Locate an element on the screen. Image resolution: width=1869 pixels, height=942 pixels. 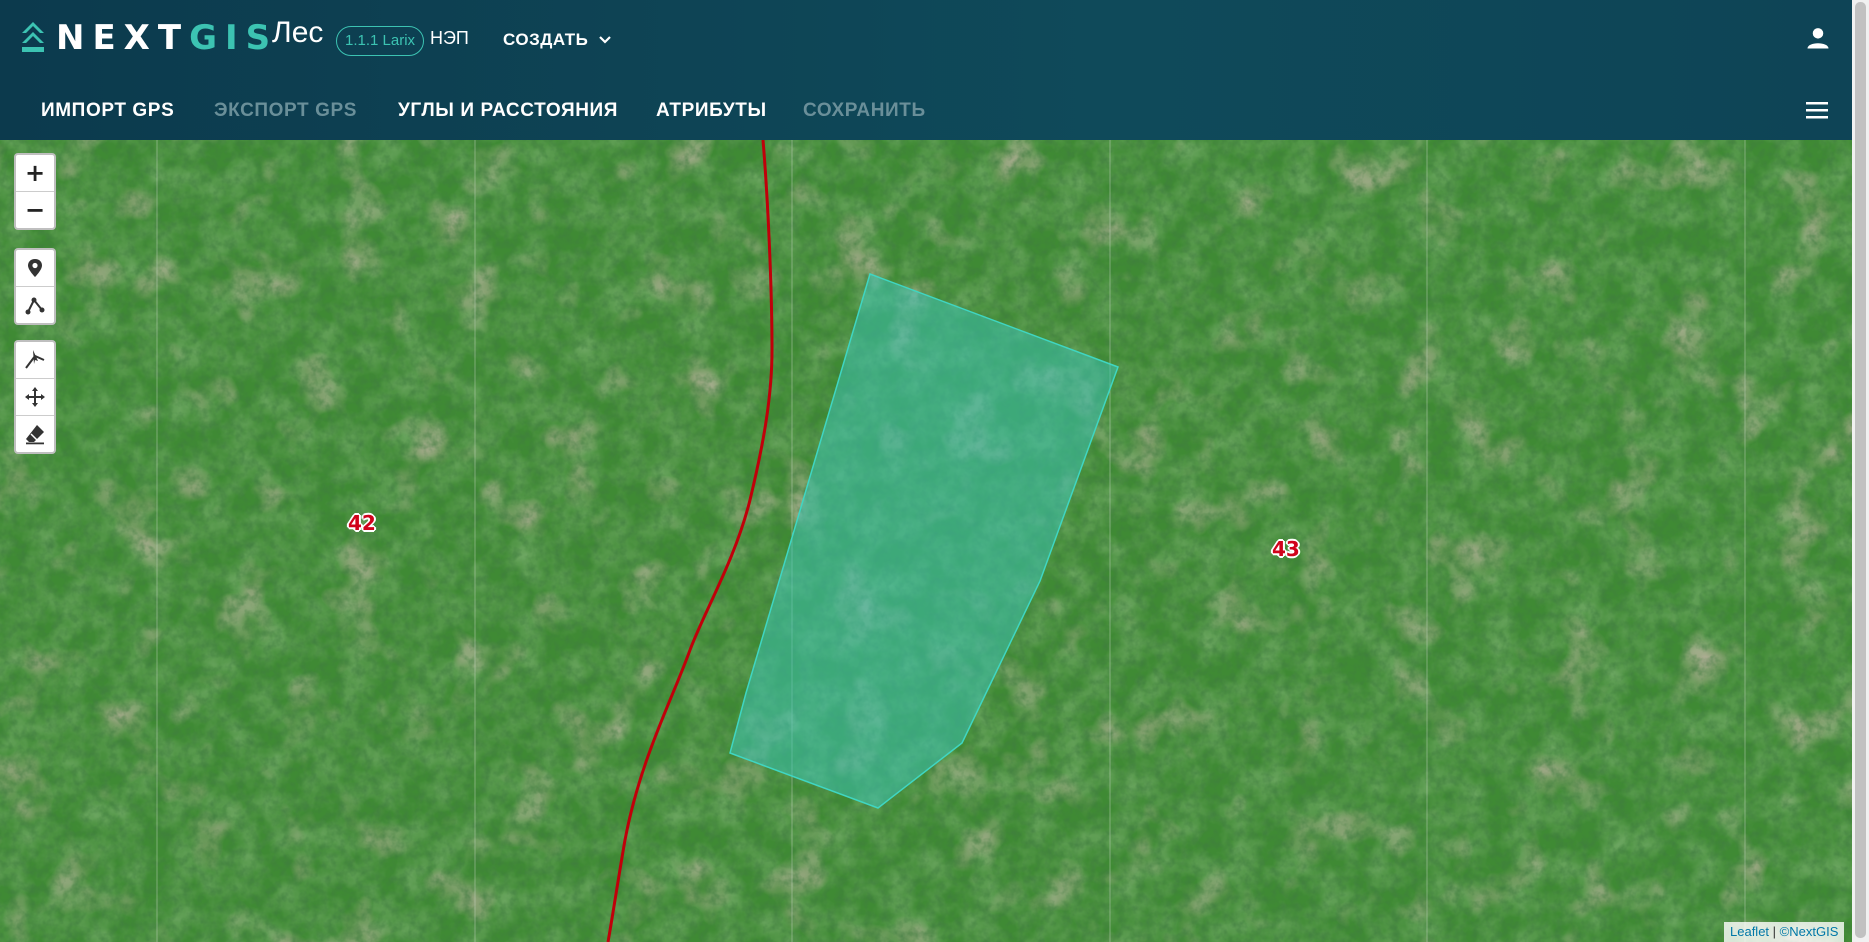
move-button is located at coordinates (35, 396).